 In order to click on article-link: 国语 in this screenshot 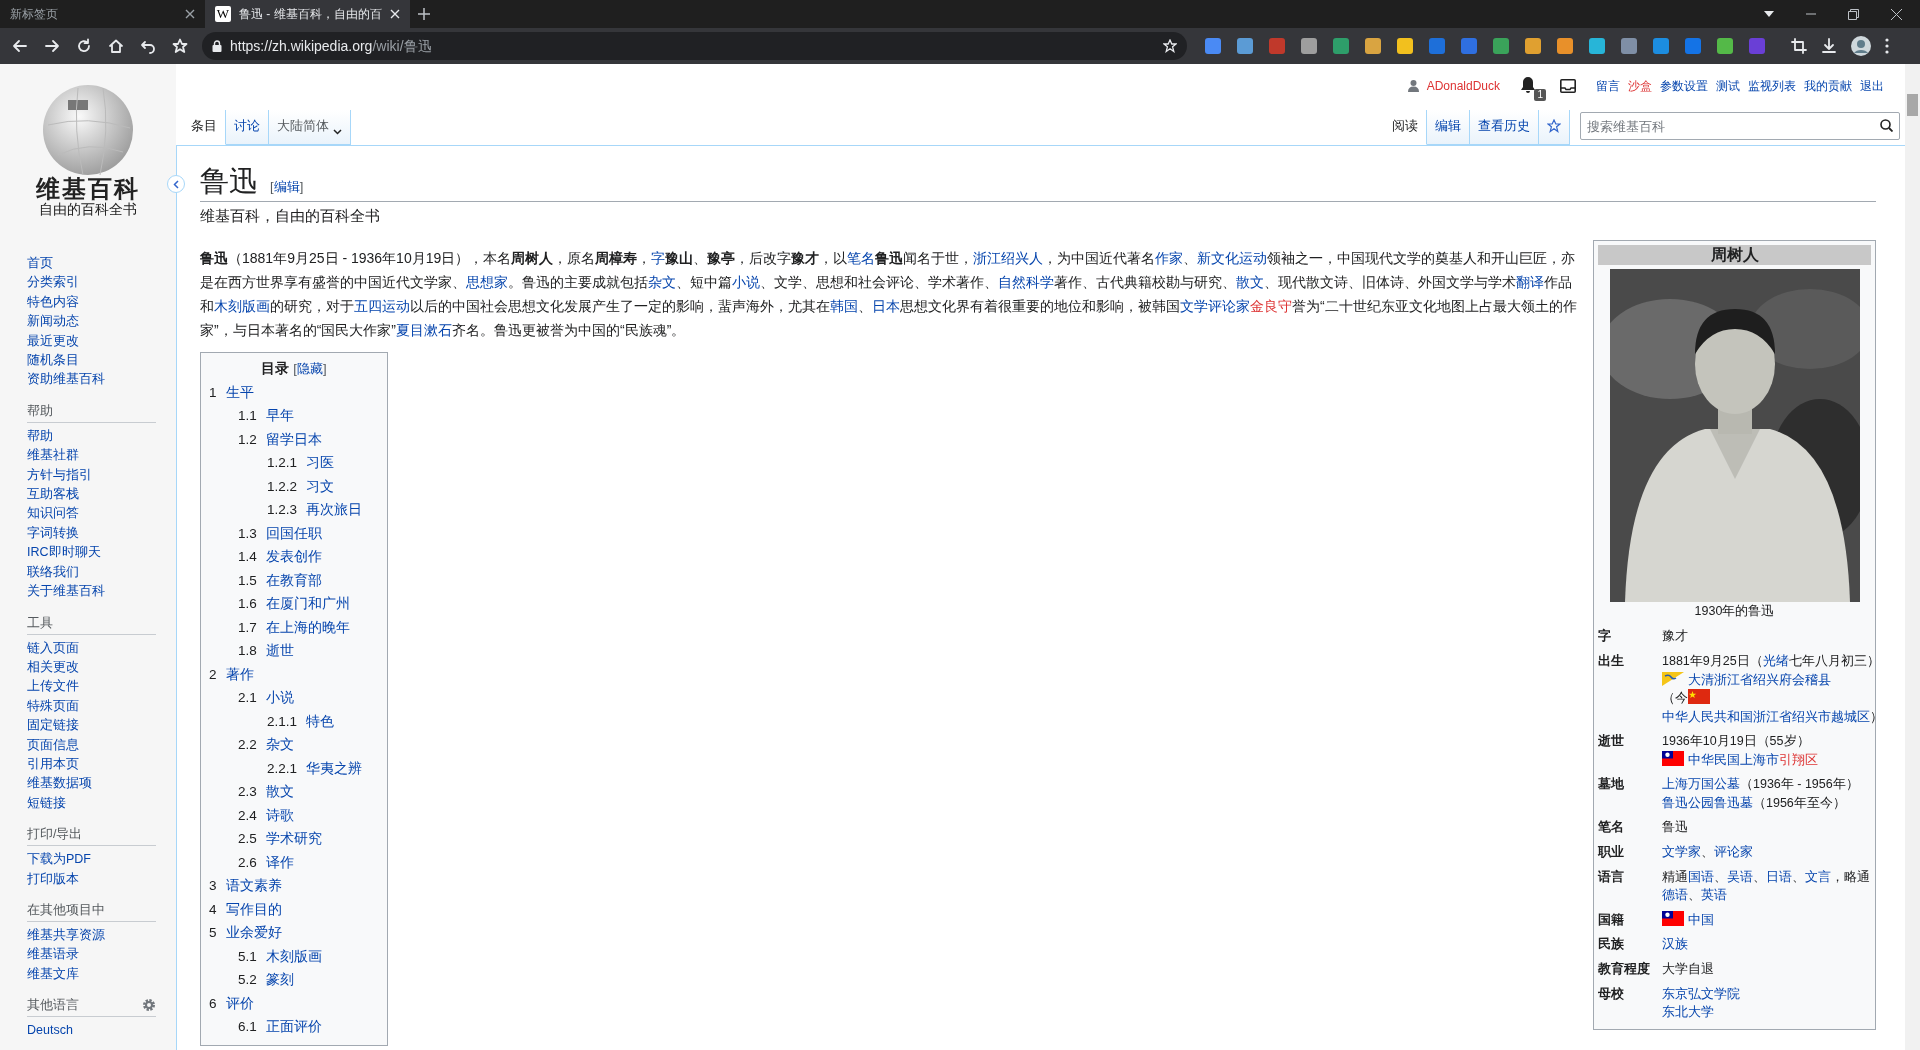, I will do `click(1701, 876)`.